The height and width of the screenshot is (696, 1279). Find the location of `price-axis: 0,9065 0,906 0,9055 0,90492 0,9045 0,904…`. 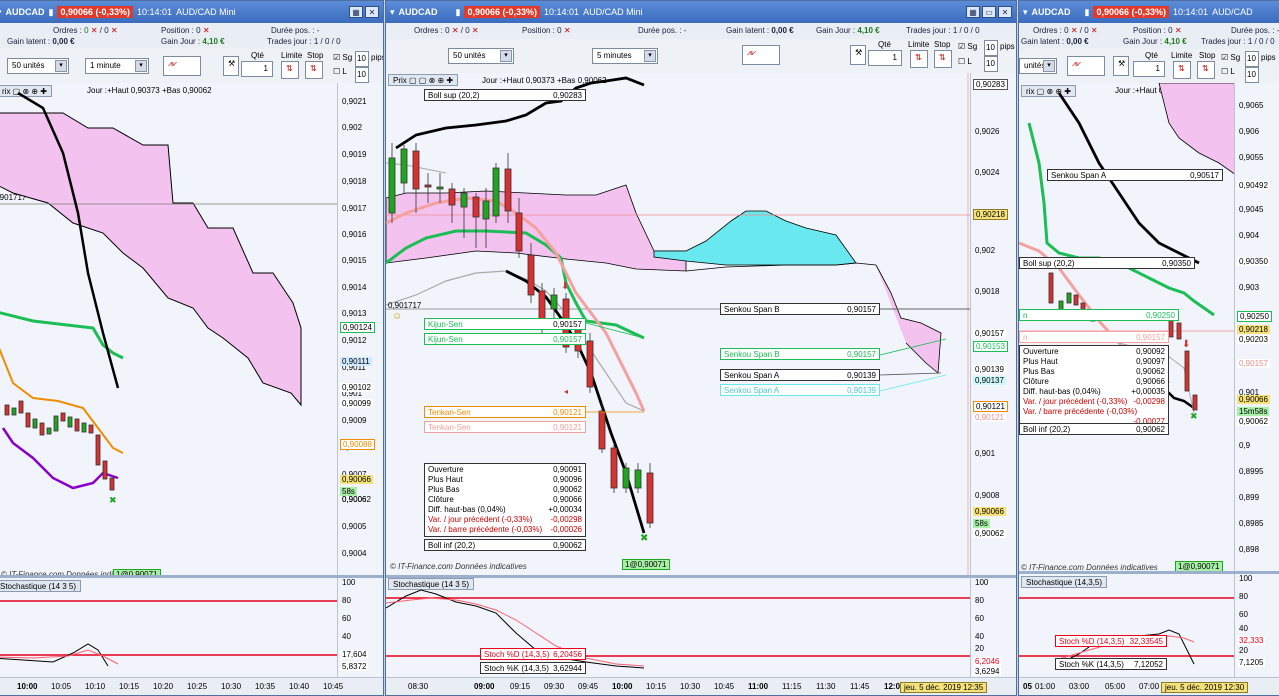

price-axis: 0,9065 0,906 0,9055 0,90492 0,9045 0,904… is located at coordinates (1256, 335).